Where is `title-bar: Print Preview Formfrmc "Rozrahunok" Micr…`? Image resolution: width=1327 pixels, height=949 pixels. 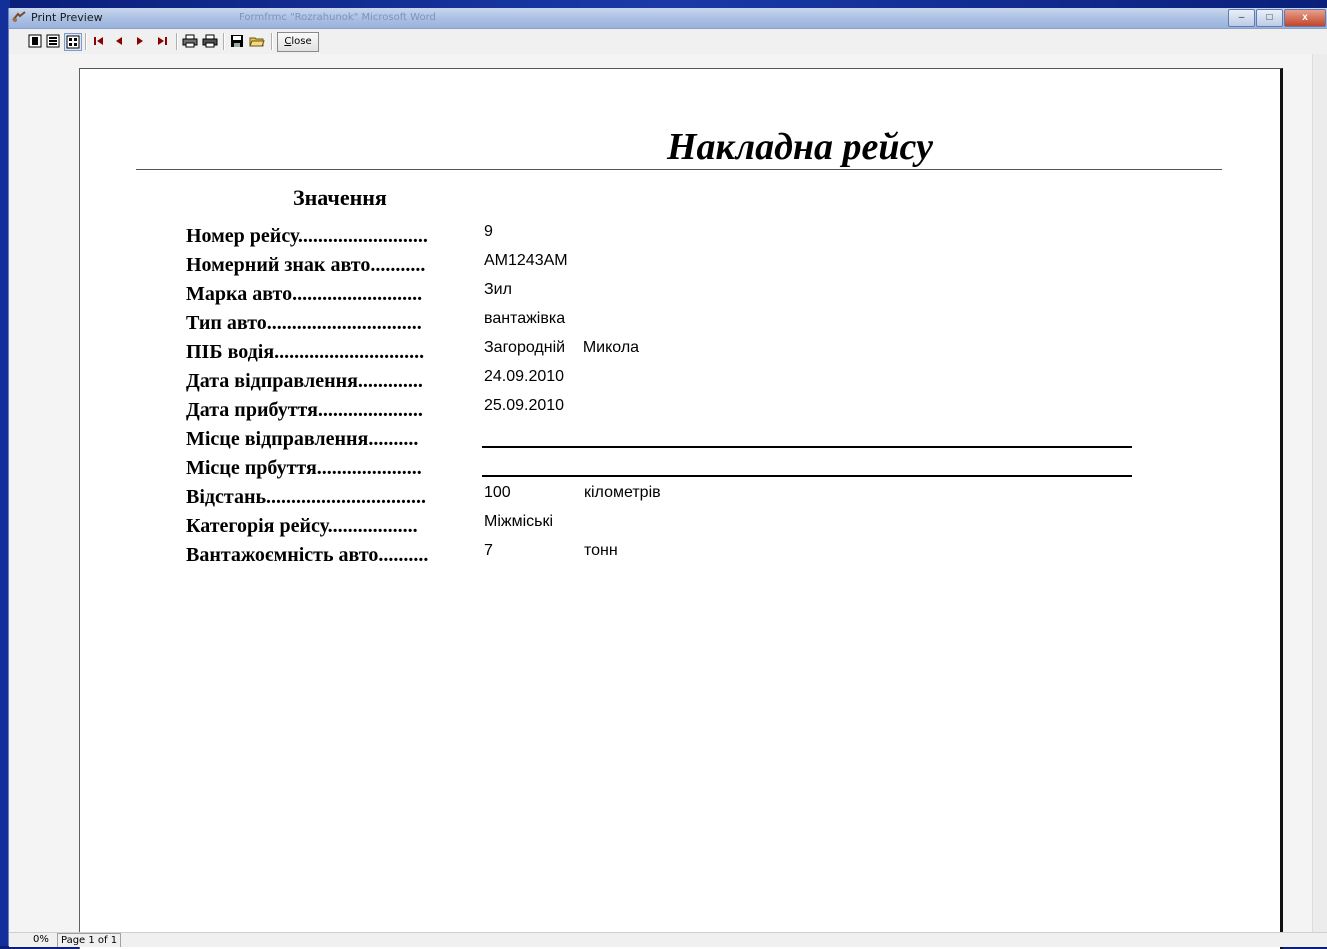 title-bar: Print Preview Formfrmc "Rozrahunok" Micr… is located at coordinates (668, 18).